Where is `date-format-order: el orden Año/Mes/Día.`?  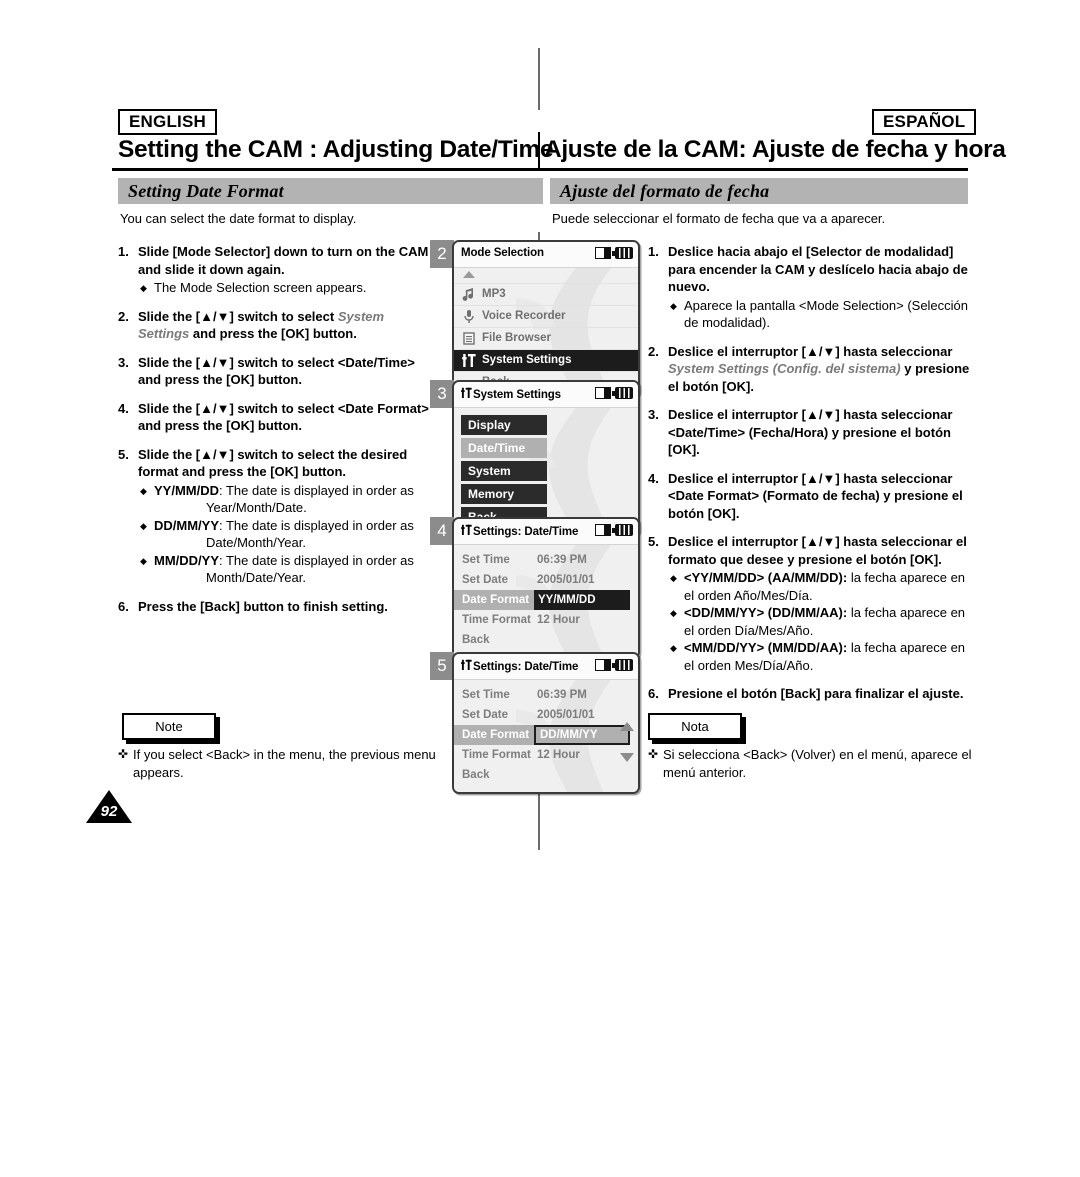 date-format-order: el orden Año/Mes/Día. is located at coordinates (748, 595).